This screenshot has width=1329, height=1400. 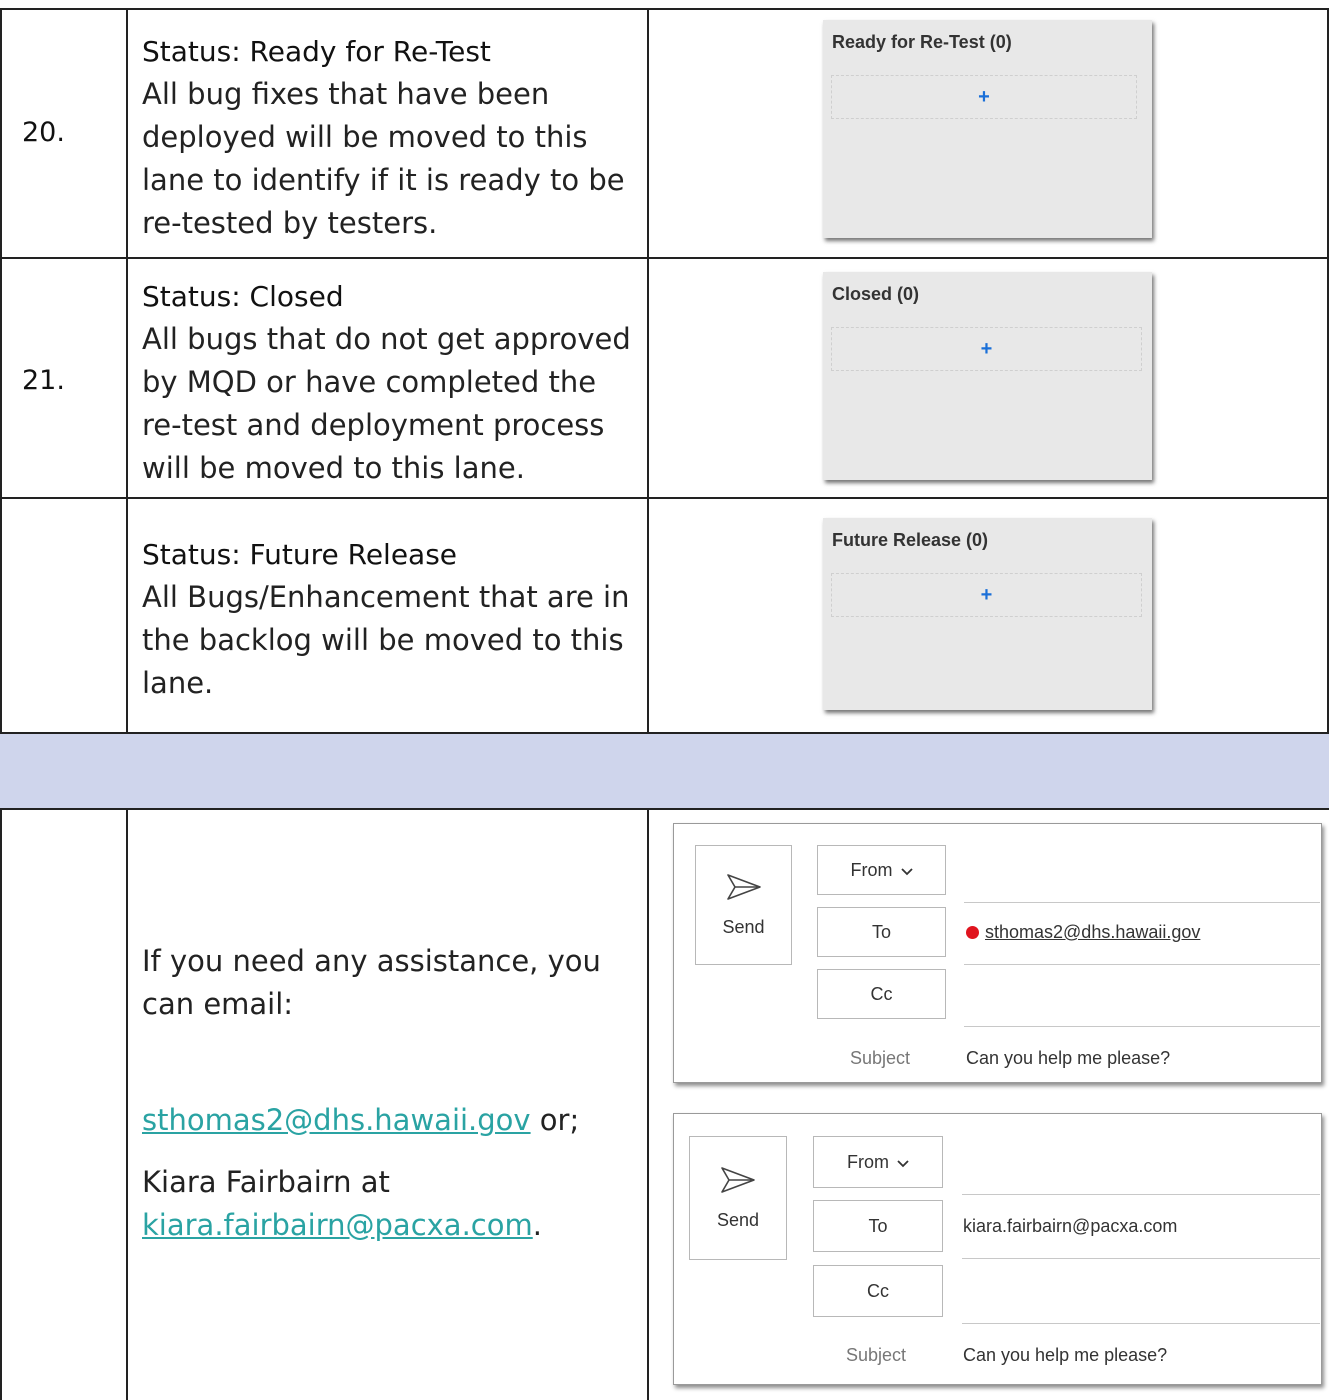 What do you see at coordinates (972, 932) in the screenshot?
I see `recipient-status-dot` at bounding box center [972, 932].